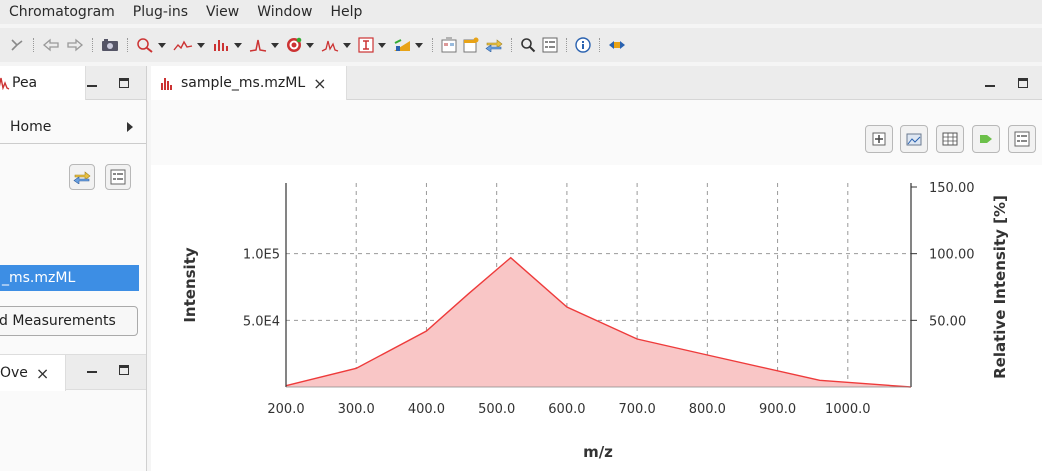 Image resolution: width=1042 pixels, height=471 pixels. I want to click on tab-overview: Ove ×, so click(33, 373).